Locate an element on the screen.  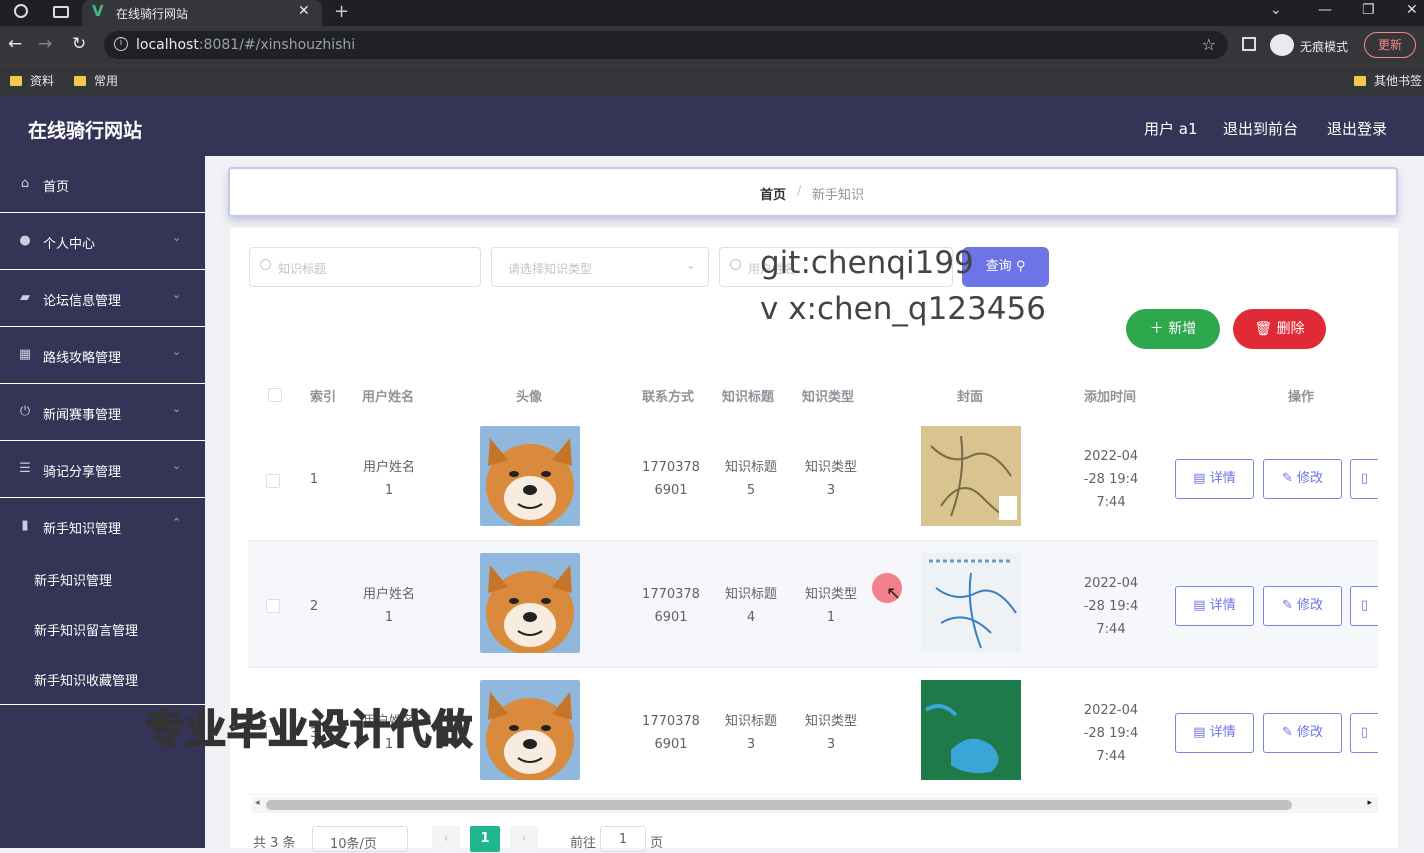
home-icon: ⌂ is located at coordinates (25, 183).